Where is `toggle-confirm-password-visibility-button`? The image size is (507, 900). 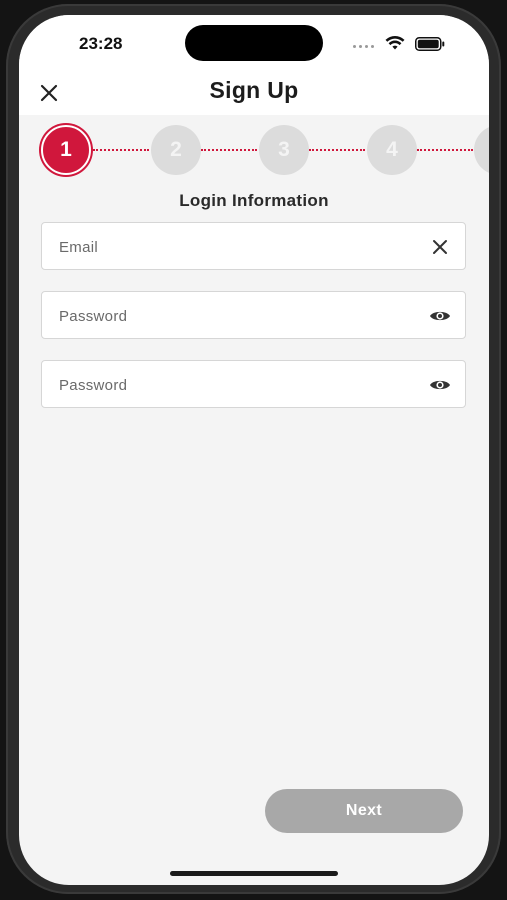
toggle-confirm-password-visibility-button is located at coordinates (440, 385).